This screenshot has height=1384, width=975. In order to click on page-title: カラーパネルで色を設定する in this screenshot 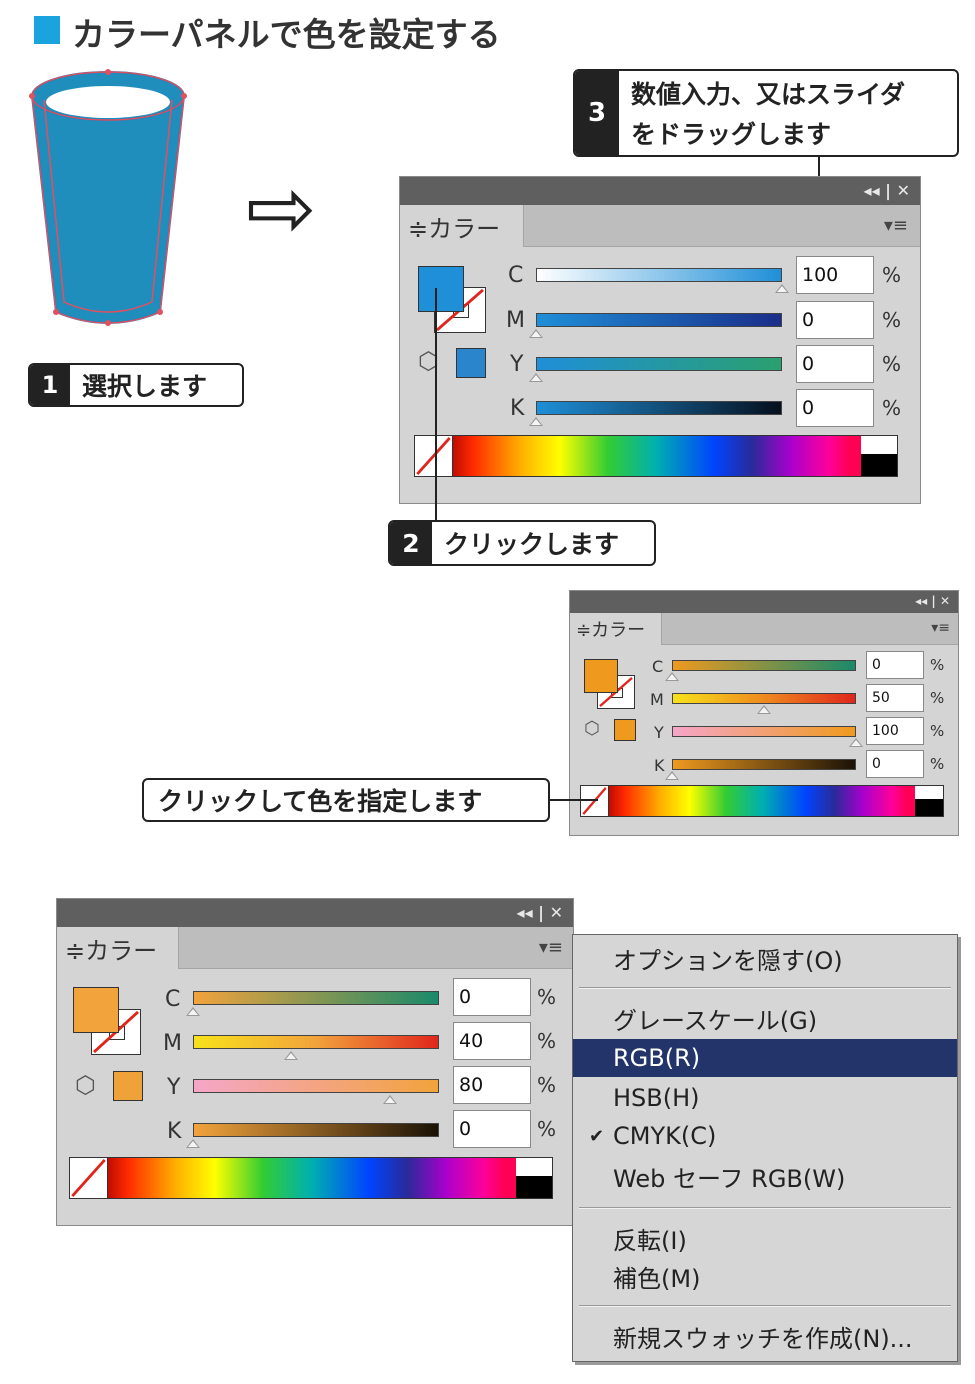, I will do `click(286, 34)`.